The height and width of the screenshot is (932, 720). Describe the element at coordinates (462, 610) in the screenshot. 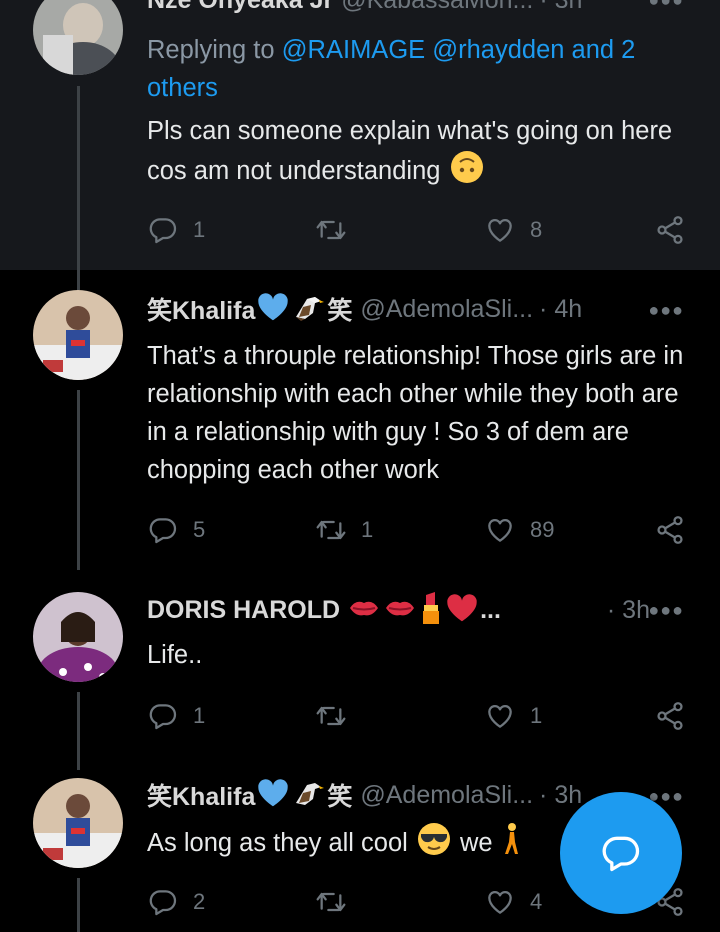

I see `red-heart-icon` at that location.